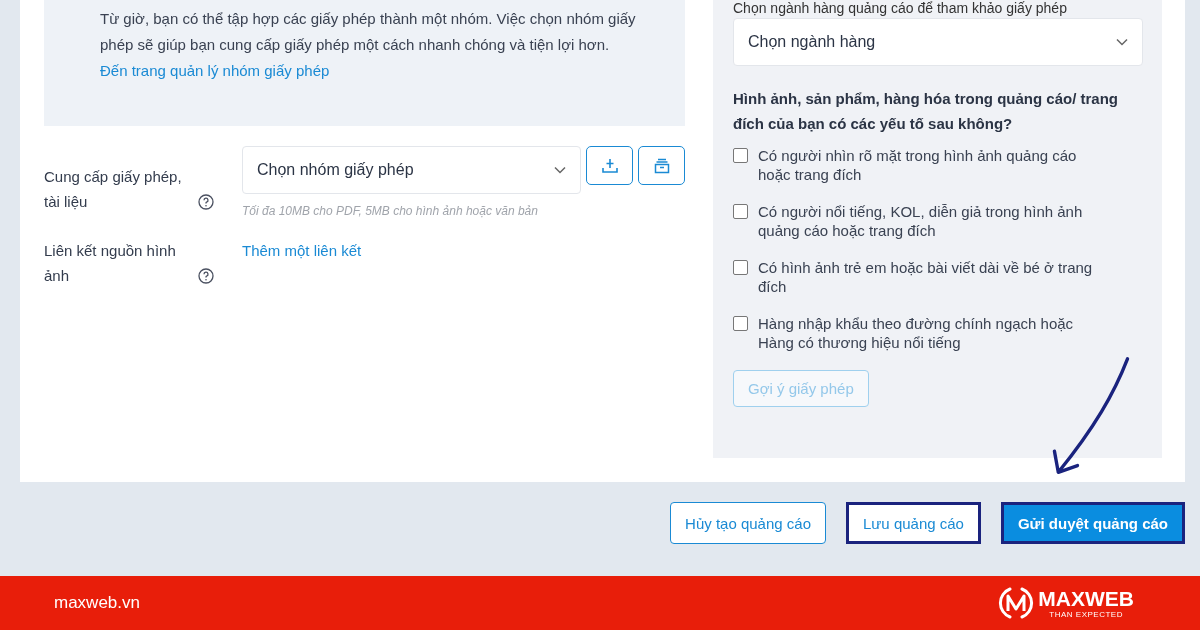 The height and width of the screenshot is (630, 1200). What do you see at coordinates (113, 189) in the screenshot?
I see `field-label: Cung cấp giấy phép, tài liệu` at bounding box center [113, 189].